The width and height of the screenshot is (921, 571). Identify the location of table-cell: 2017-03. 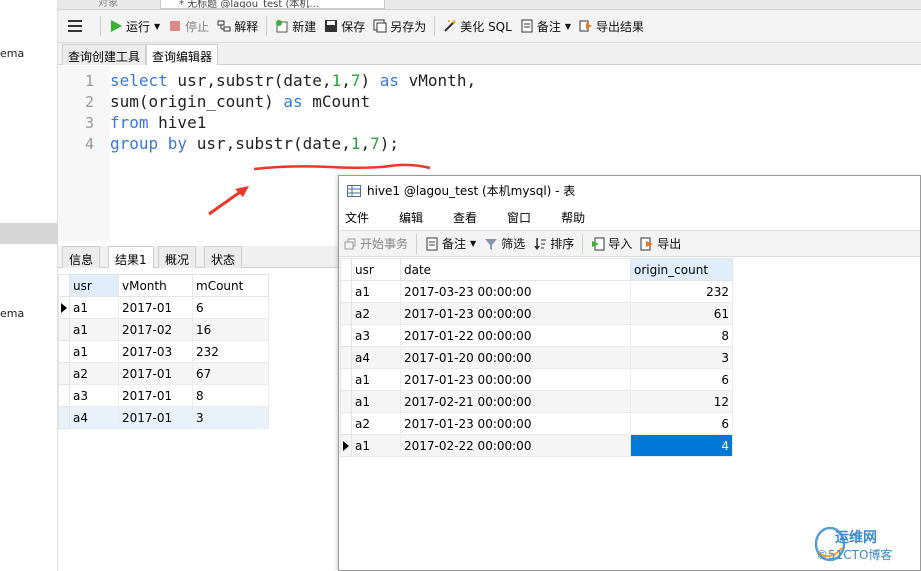
(155, 351).